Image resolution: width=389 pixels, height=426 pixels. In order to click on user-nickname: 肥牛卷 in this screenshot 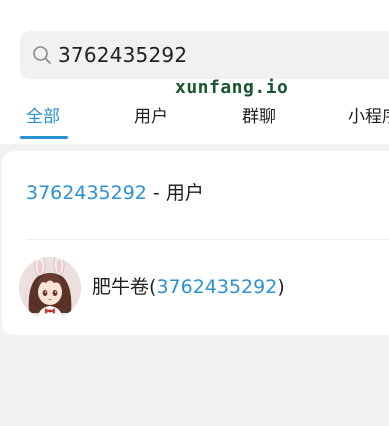, I will do `click(121, 287)`.